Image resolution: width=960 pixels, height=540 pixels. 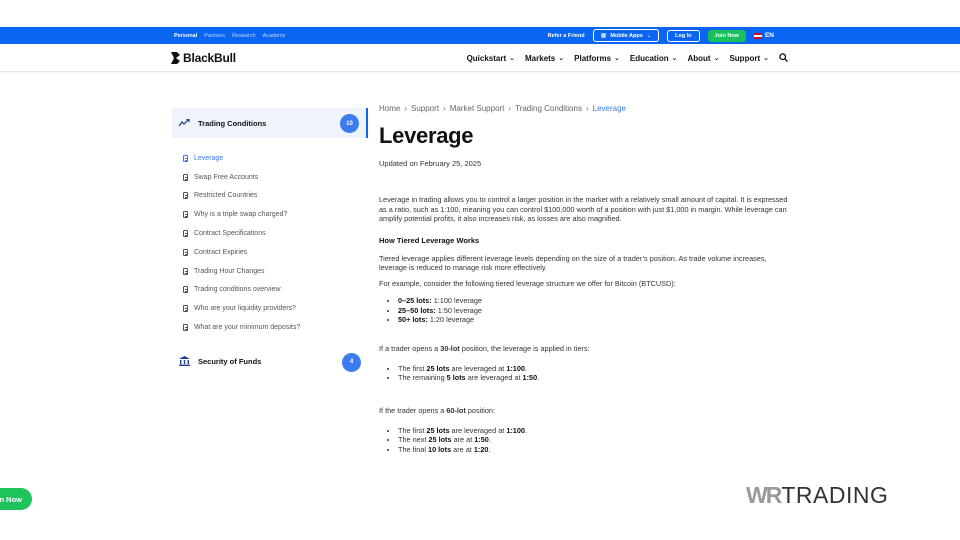 What do you see at coordinates (769, 35) in the screenshot?
I see `language-label: EN` at bounding box center [769, 35].